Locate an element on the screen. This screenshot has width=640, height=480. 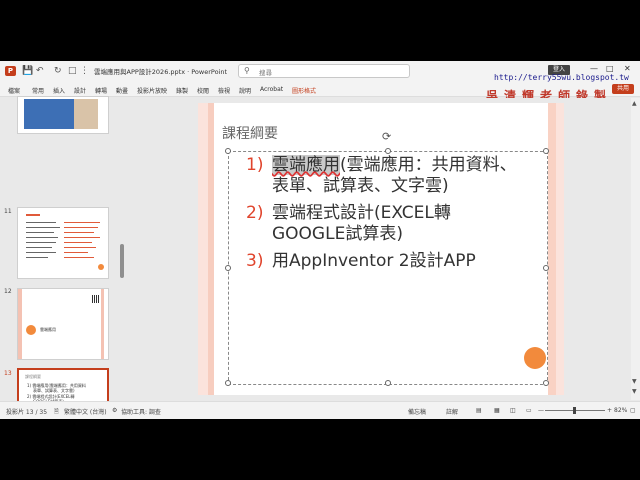
redo-icon: ↻ is located at coordinates (58, 71).